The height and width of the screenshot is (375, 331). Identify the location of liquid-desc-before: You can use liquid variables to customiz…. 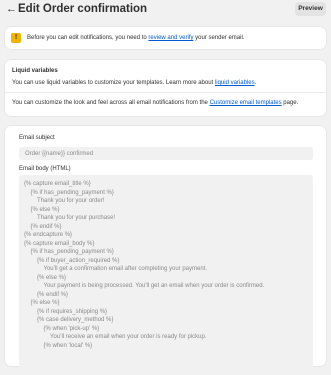
(113, 83).